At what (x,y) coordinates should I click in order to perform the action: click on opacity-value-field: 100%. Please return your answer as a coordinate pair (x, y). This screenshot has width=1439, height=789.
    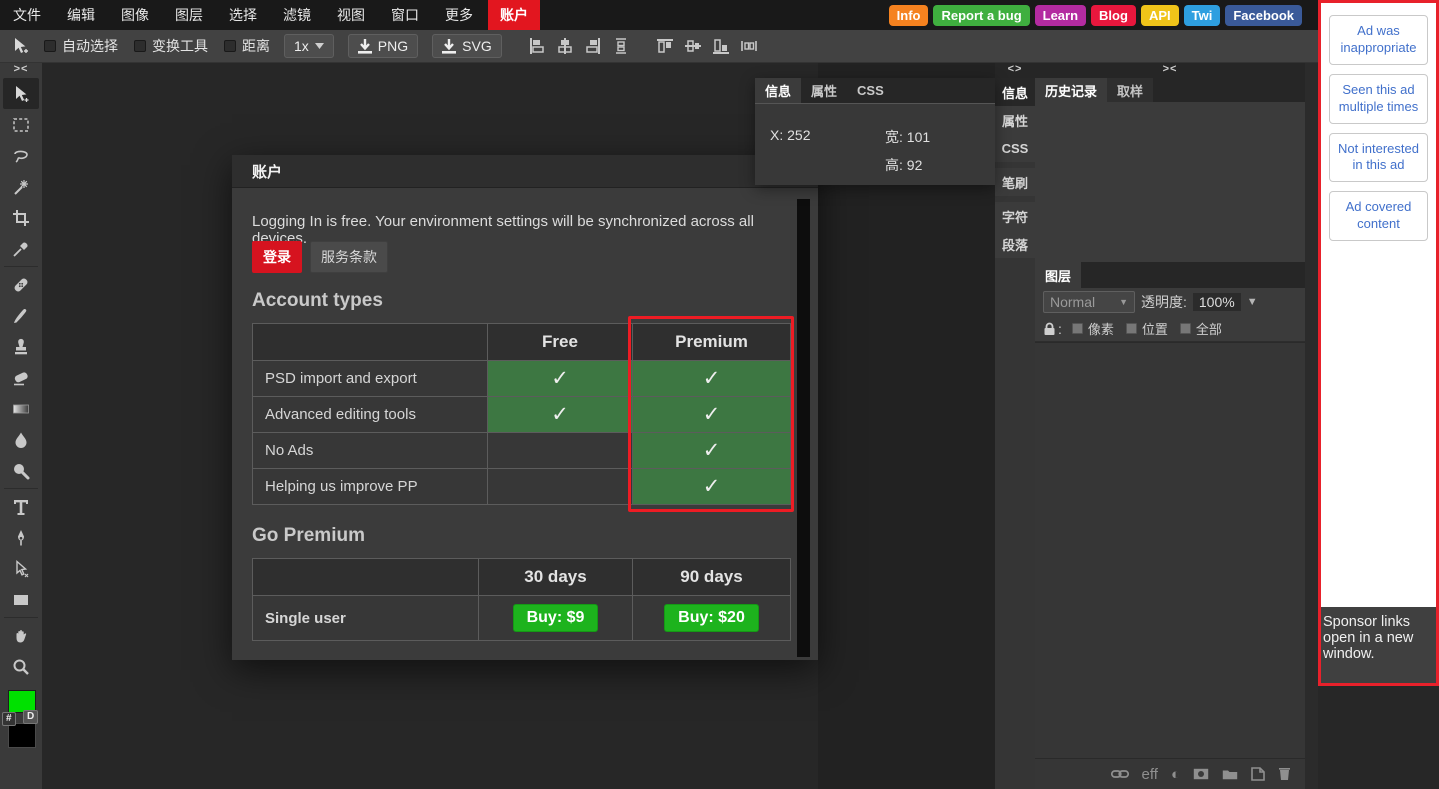
    Looking at the image, I should click on (1216, 302).